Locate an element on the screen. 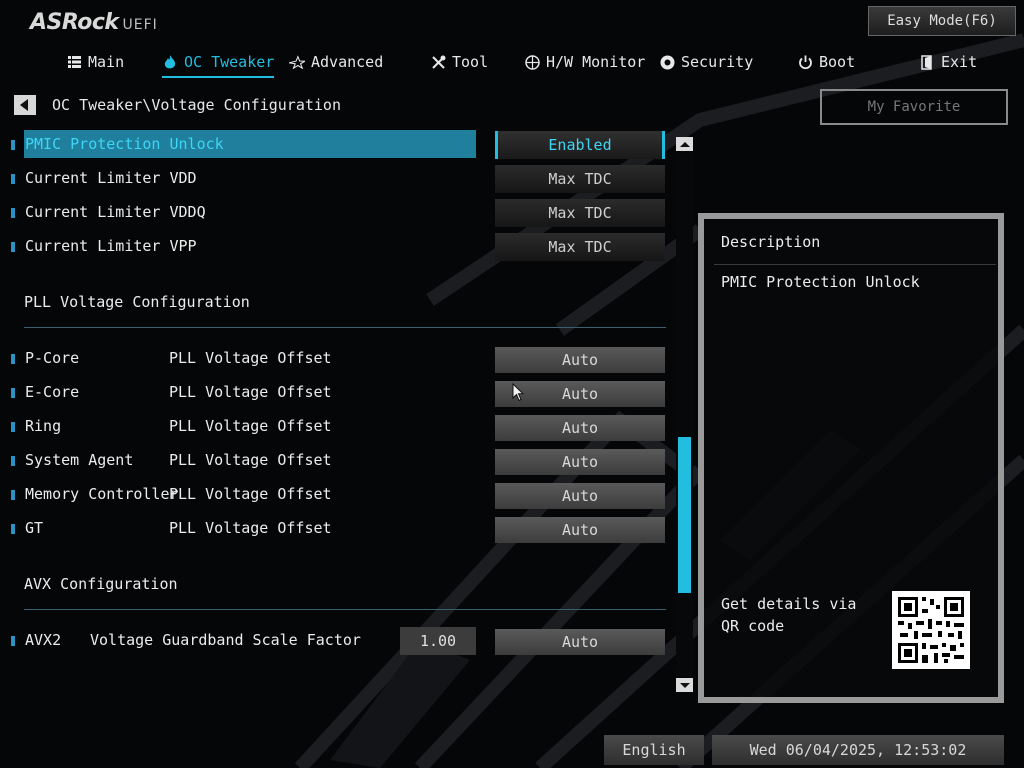 The image size is (1024, 768). section-heading-avx: AVX Configuration is located at coordinates (101, 584).